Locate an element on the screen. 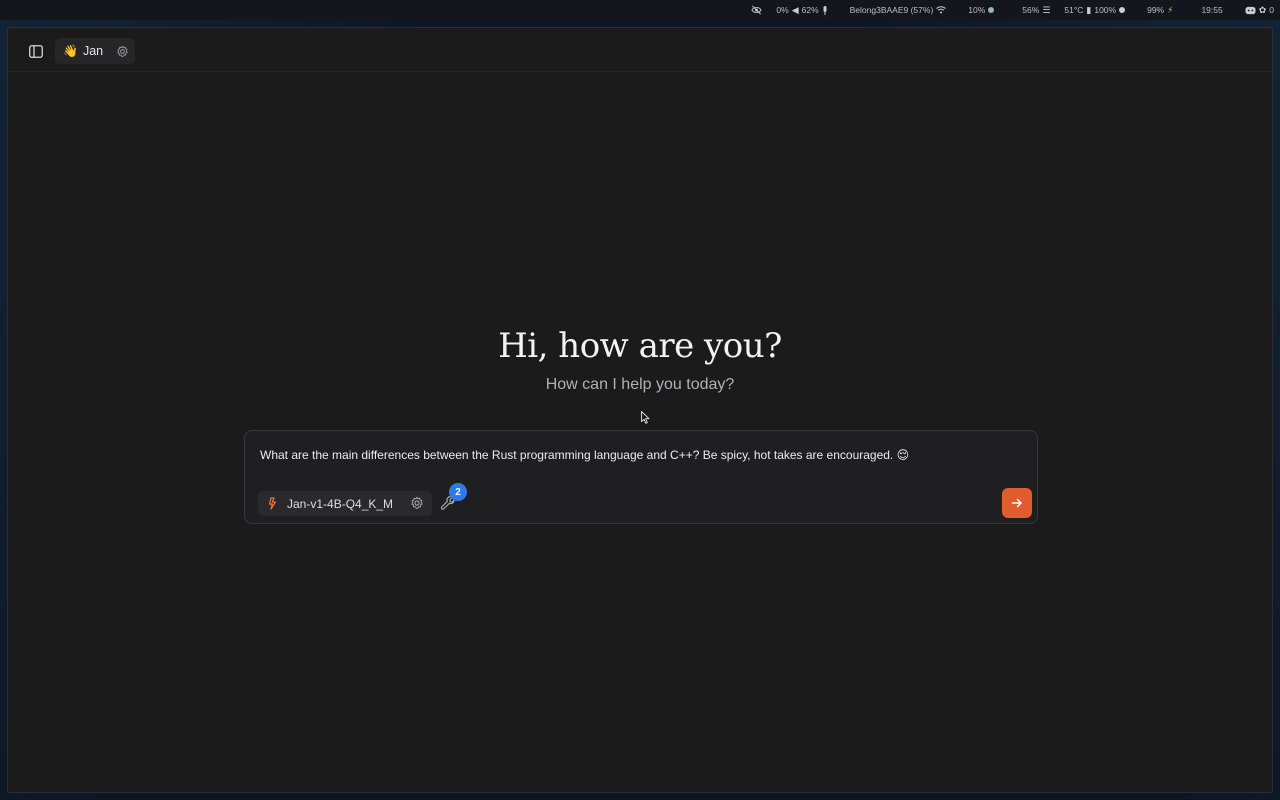  assistant-selector: 👋 Jan is located at coordinates (95, 51).